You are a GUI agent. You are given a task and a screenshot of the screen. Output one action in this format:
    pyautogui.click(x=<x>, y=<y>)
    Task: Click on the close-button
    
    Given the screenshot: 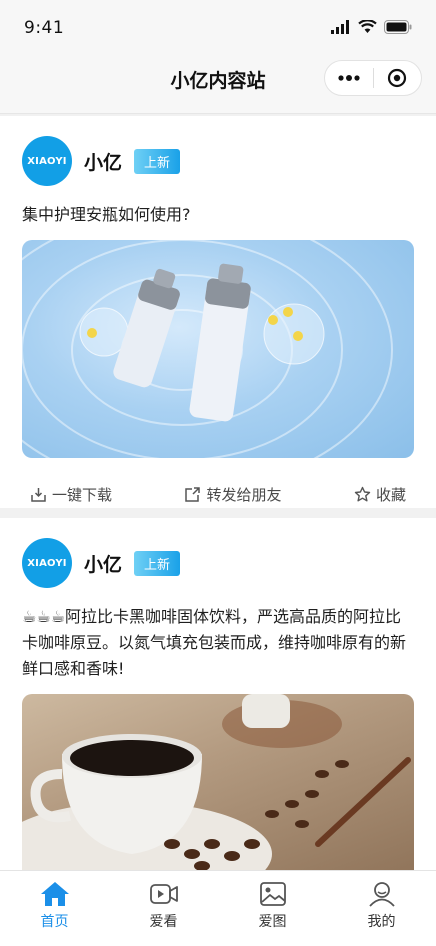 What is the action you would take?
    pyautogui.click(x=398, y=78)
    